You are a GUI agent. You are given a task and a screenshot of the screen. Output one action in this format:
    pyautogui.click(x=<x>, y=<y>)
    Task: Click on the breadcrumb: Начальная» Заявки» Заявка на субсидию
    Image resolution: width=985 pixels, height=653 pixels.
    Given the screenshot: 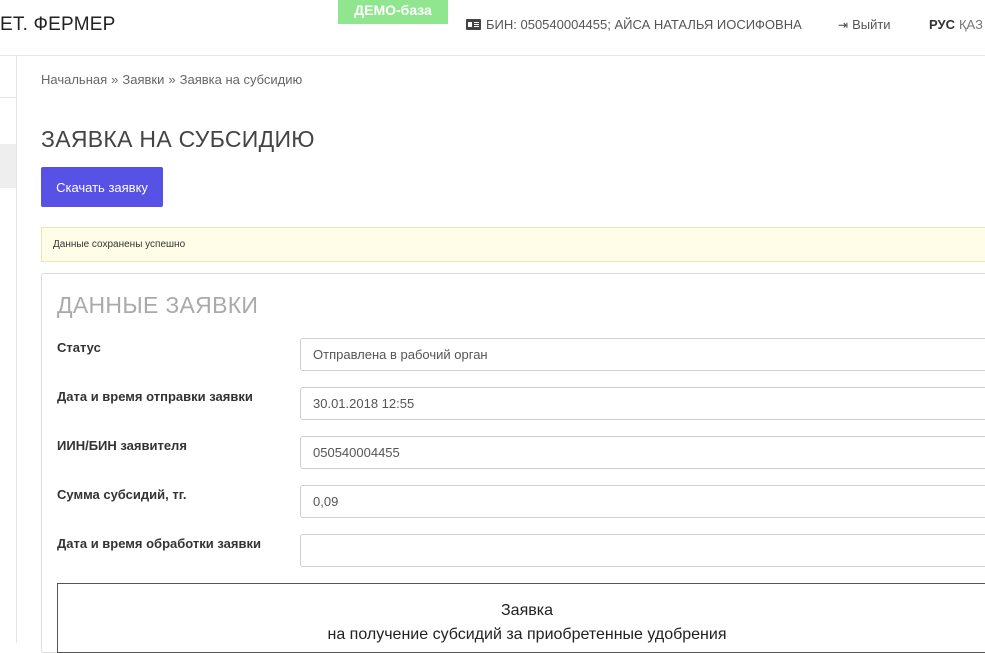 What is the action you would take?
    pyautogui.click(x=171, y=79)
    